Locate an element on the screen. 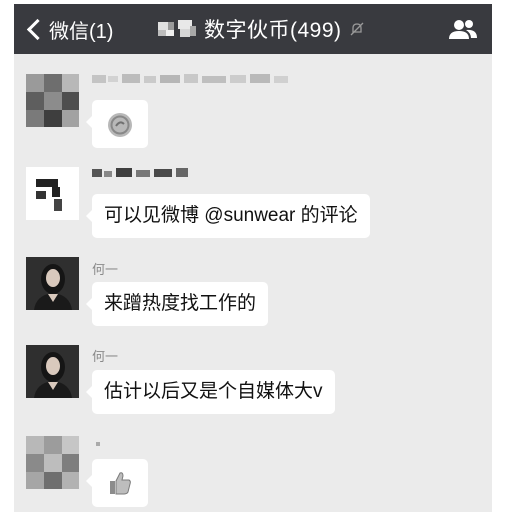 The image size is (507, 512). message-bubble: 估计以后又是个自媒体大v is located at coordinates (210, 392).